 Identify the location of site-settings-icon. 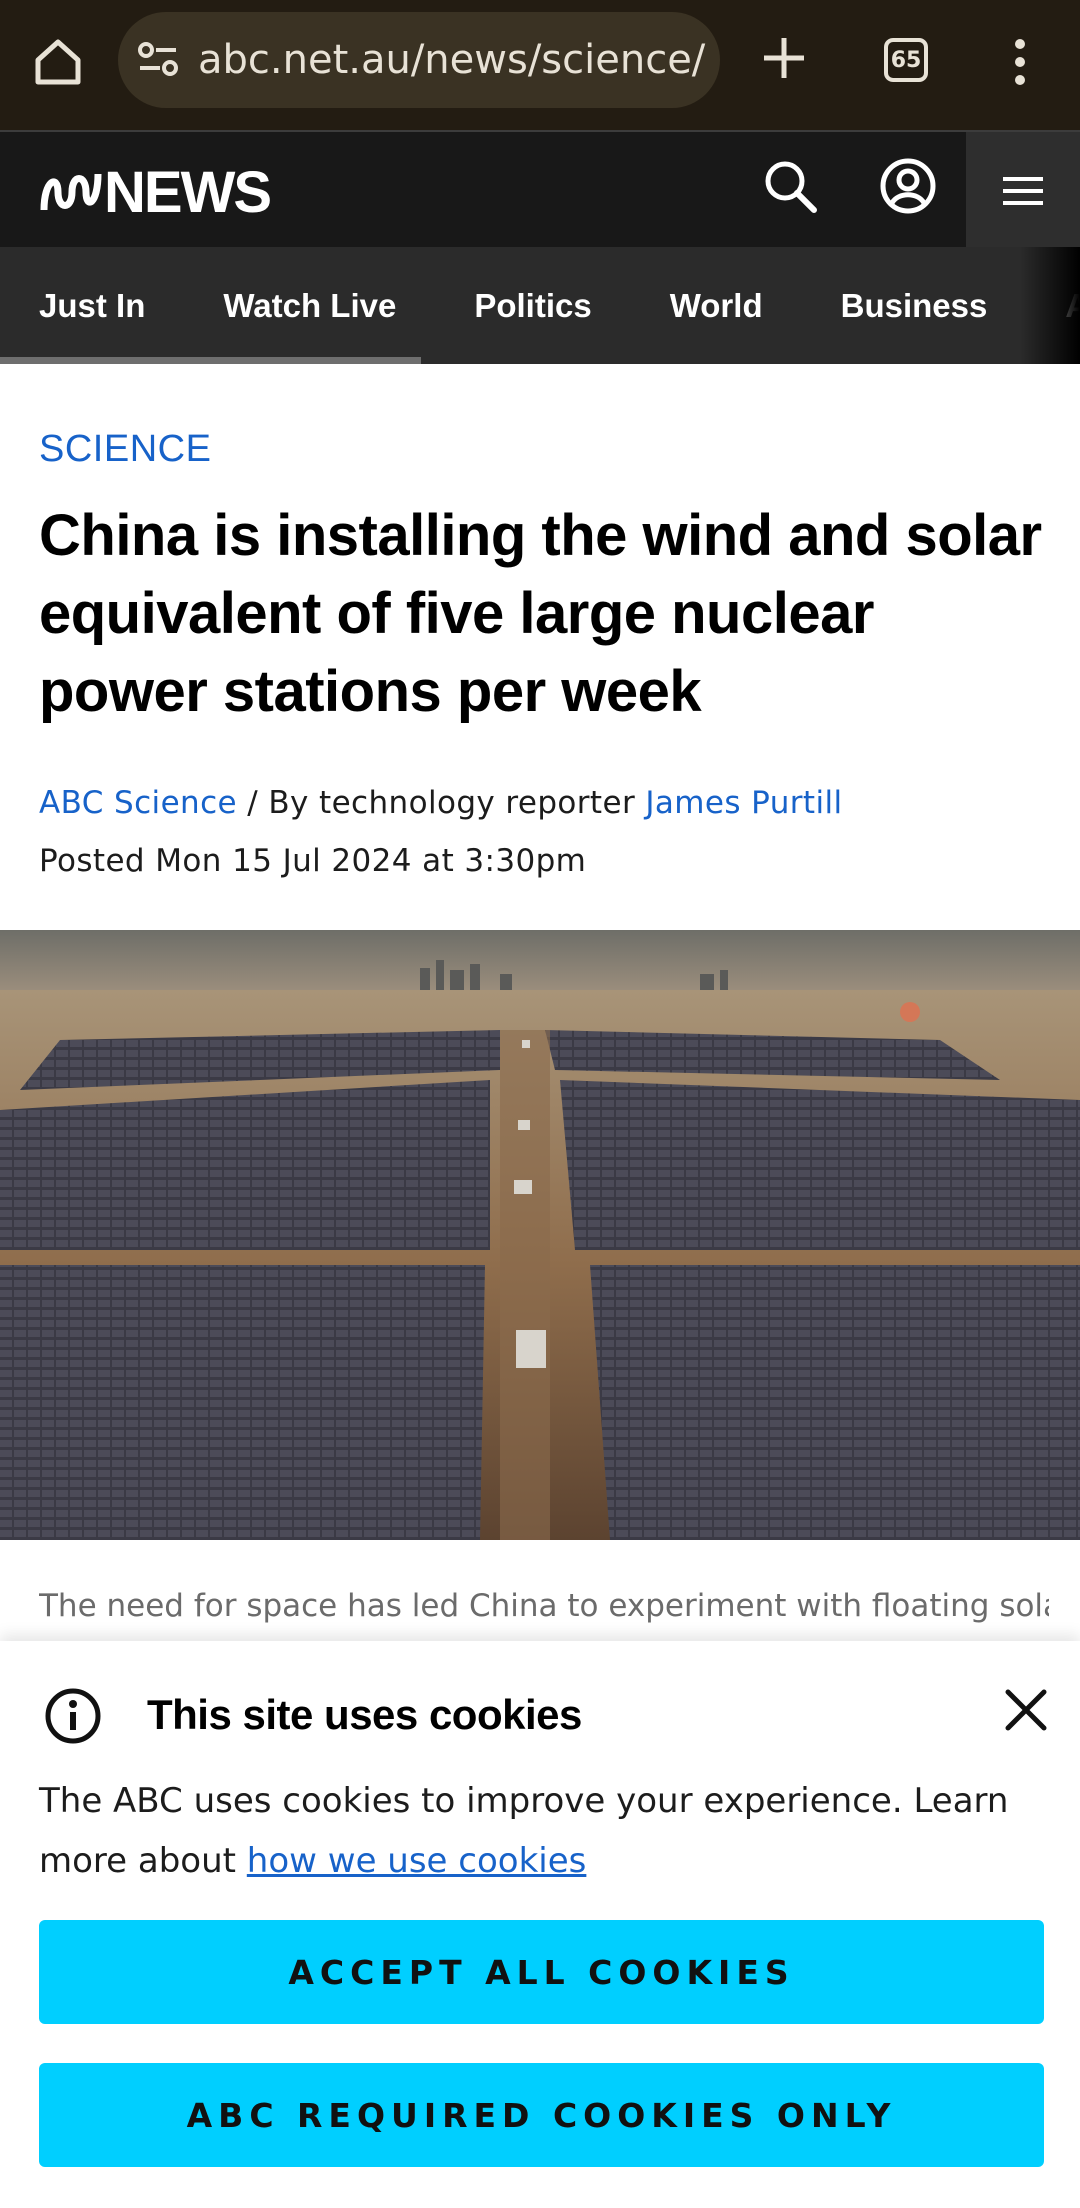
(158, 60).